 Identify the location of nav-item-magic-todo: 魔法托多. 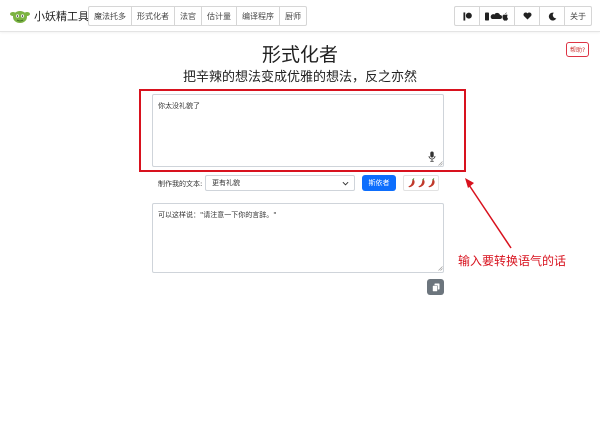
(110, 16).